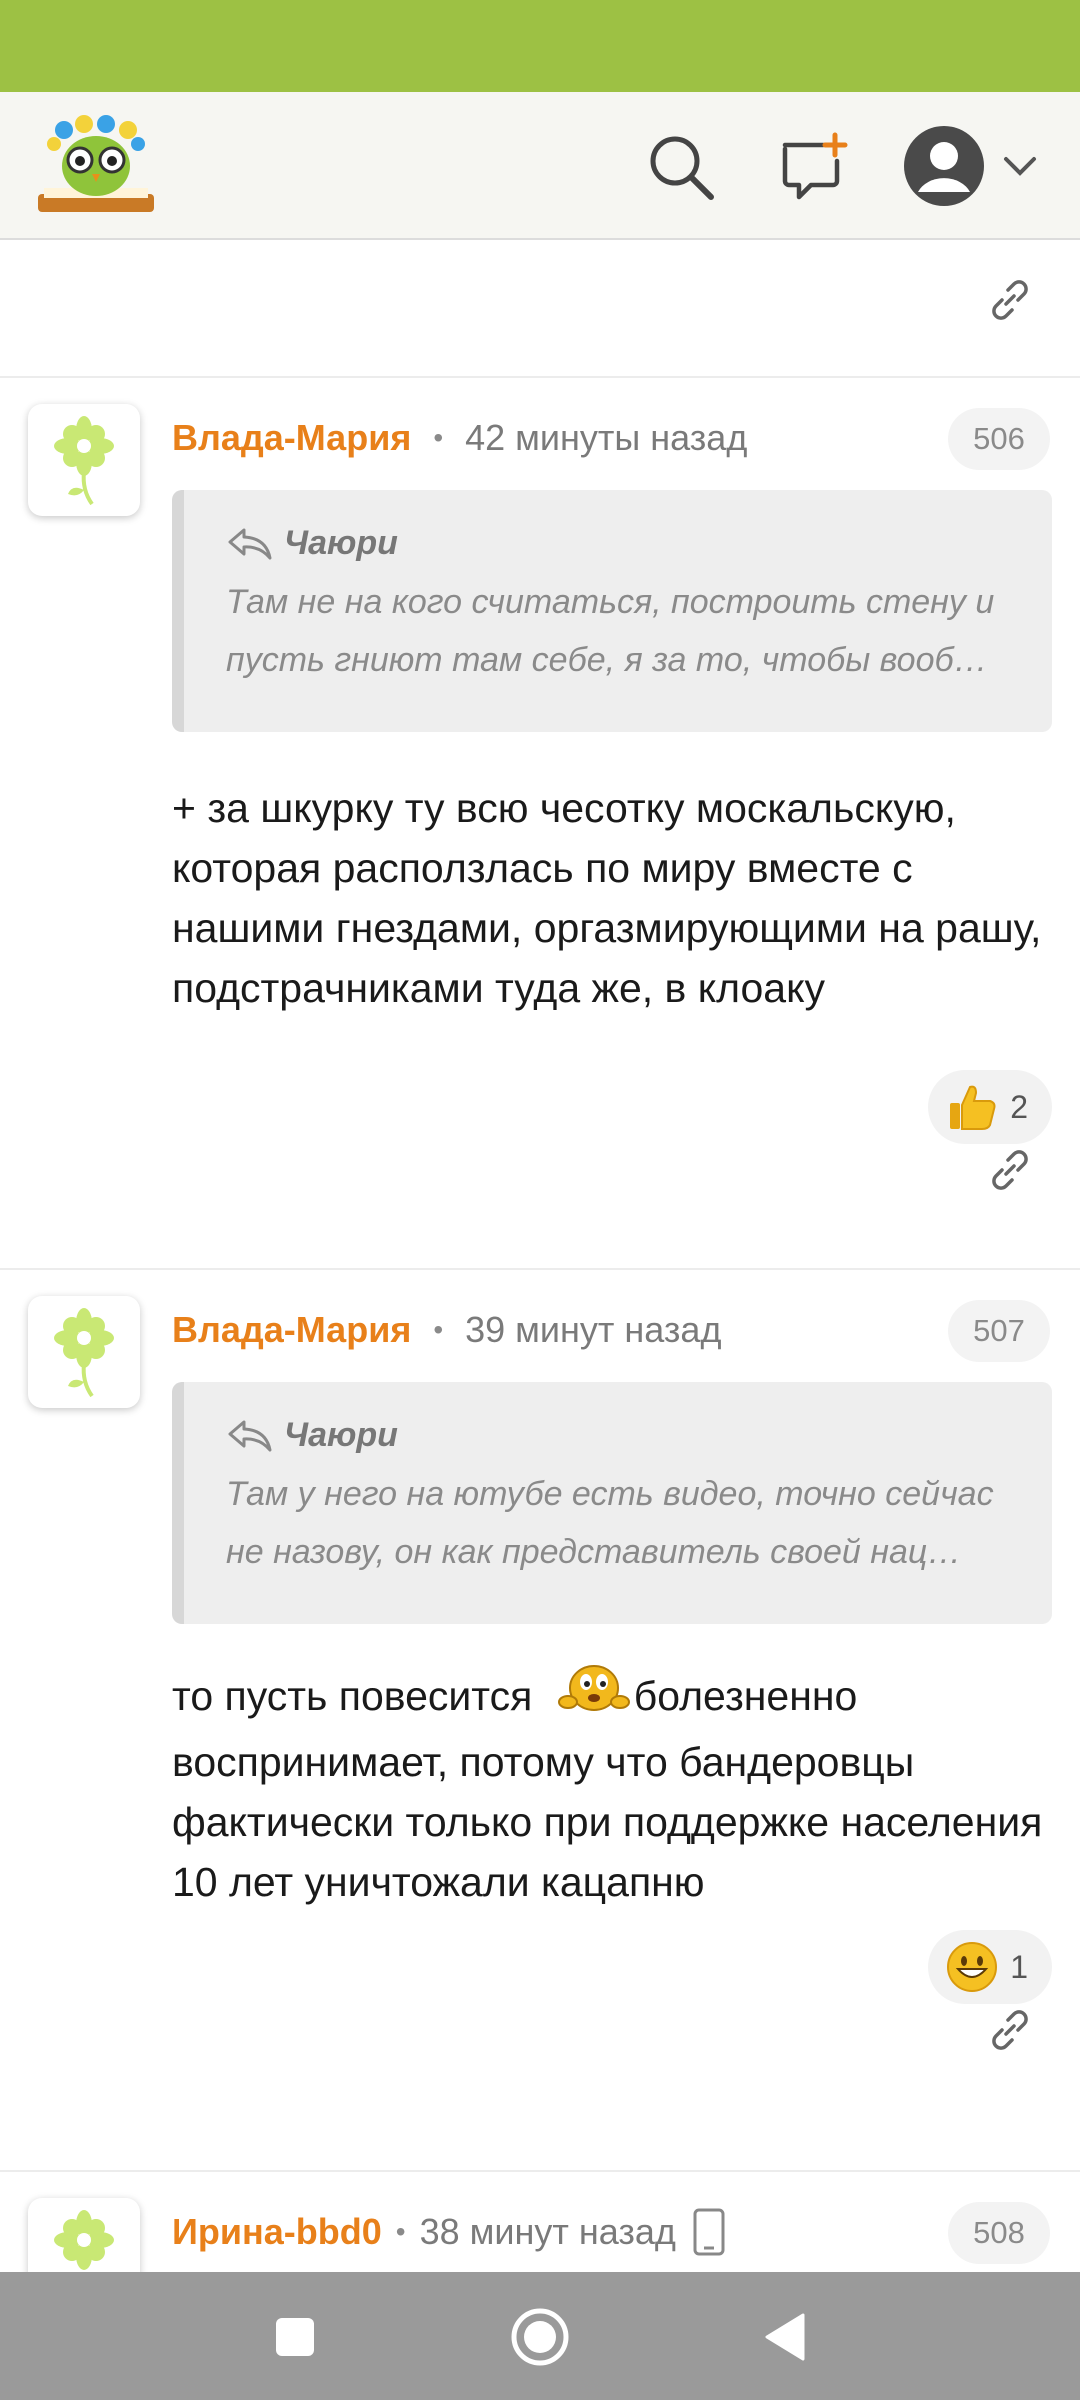 The height and width of the screenshot is (2400, 1080). I want to click on reaction-count: 1, so click(1019, 1966).